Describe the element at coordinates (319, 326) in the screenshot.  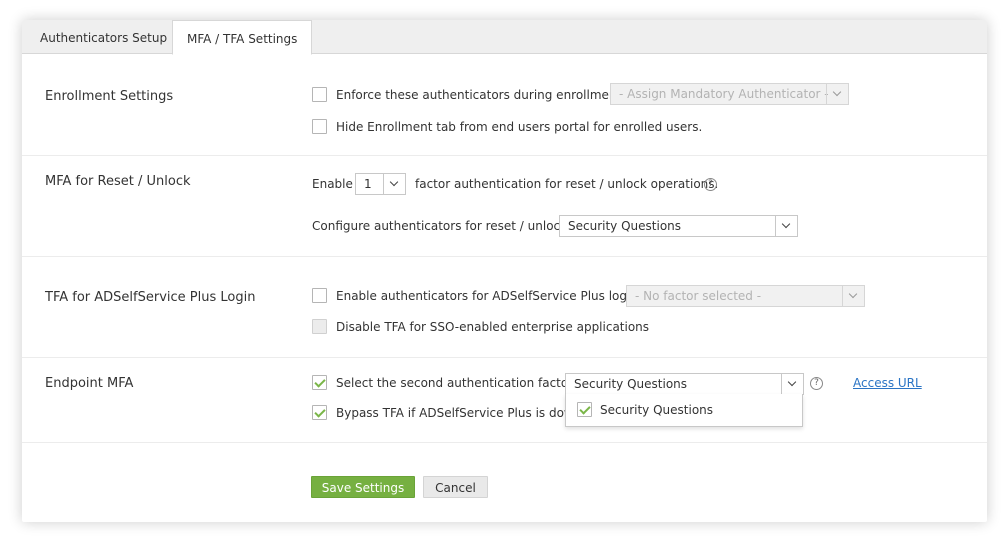
I see `disable-sso-tfa-checkbox` at that location.